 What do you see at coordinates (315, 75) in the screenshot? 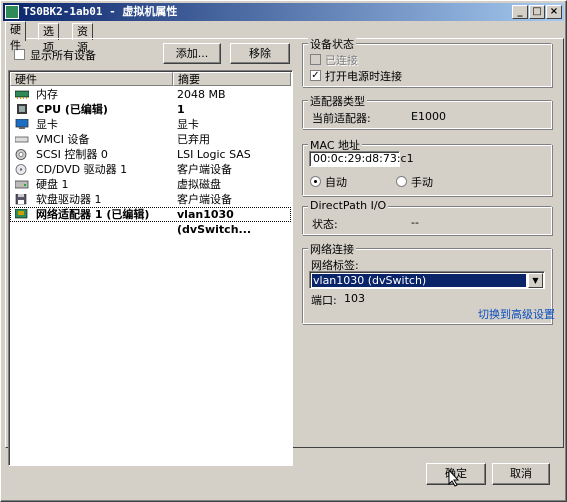
I see `connect-at-power-on-checkbox: ✓` at bounding box center [315, 75].